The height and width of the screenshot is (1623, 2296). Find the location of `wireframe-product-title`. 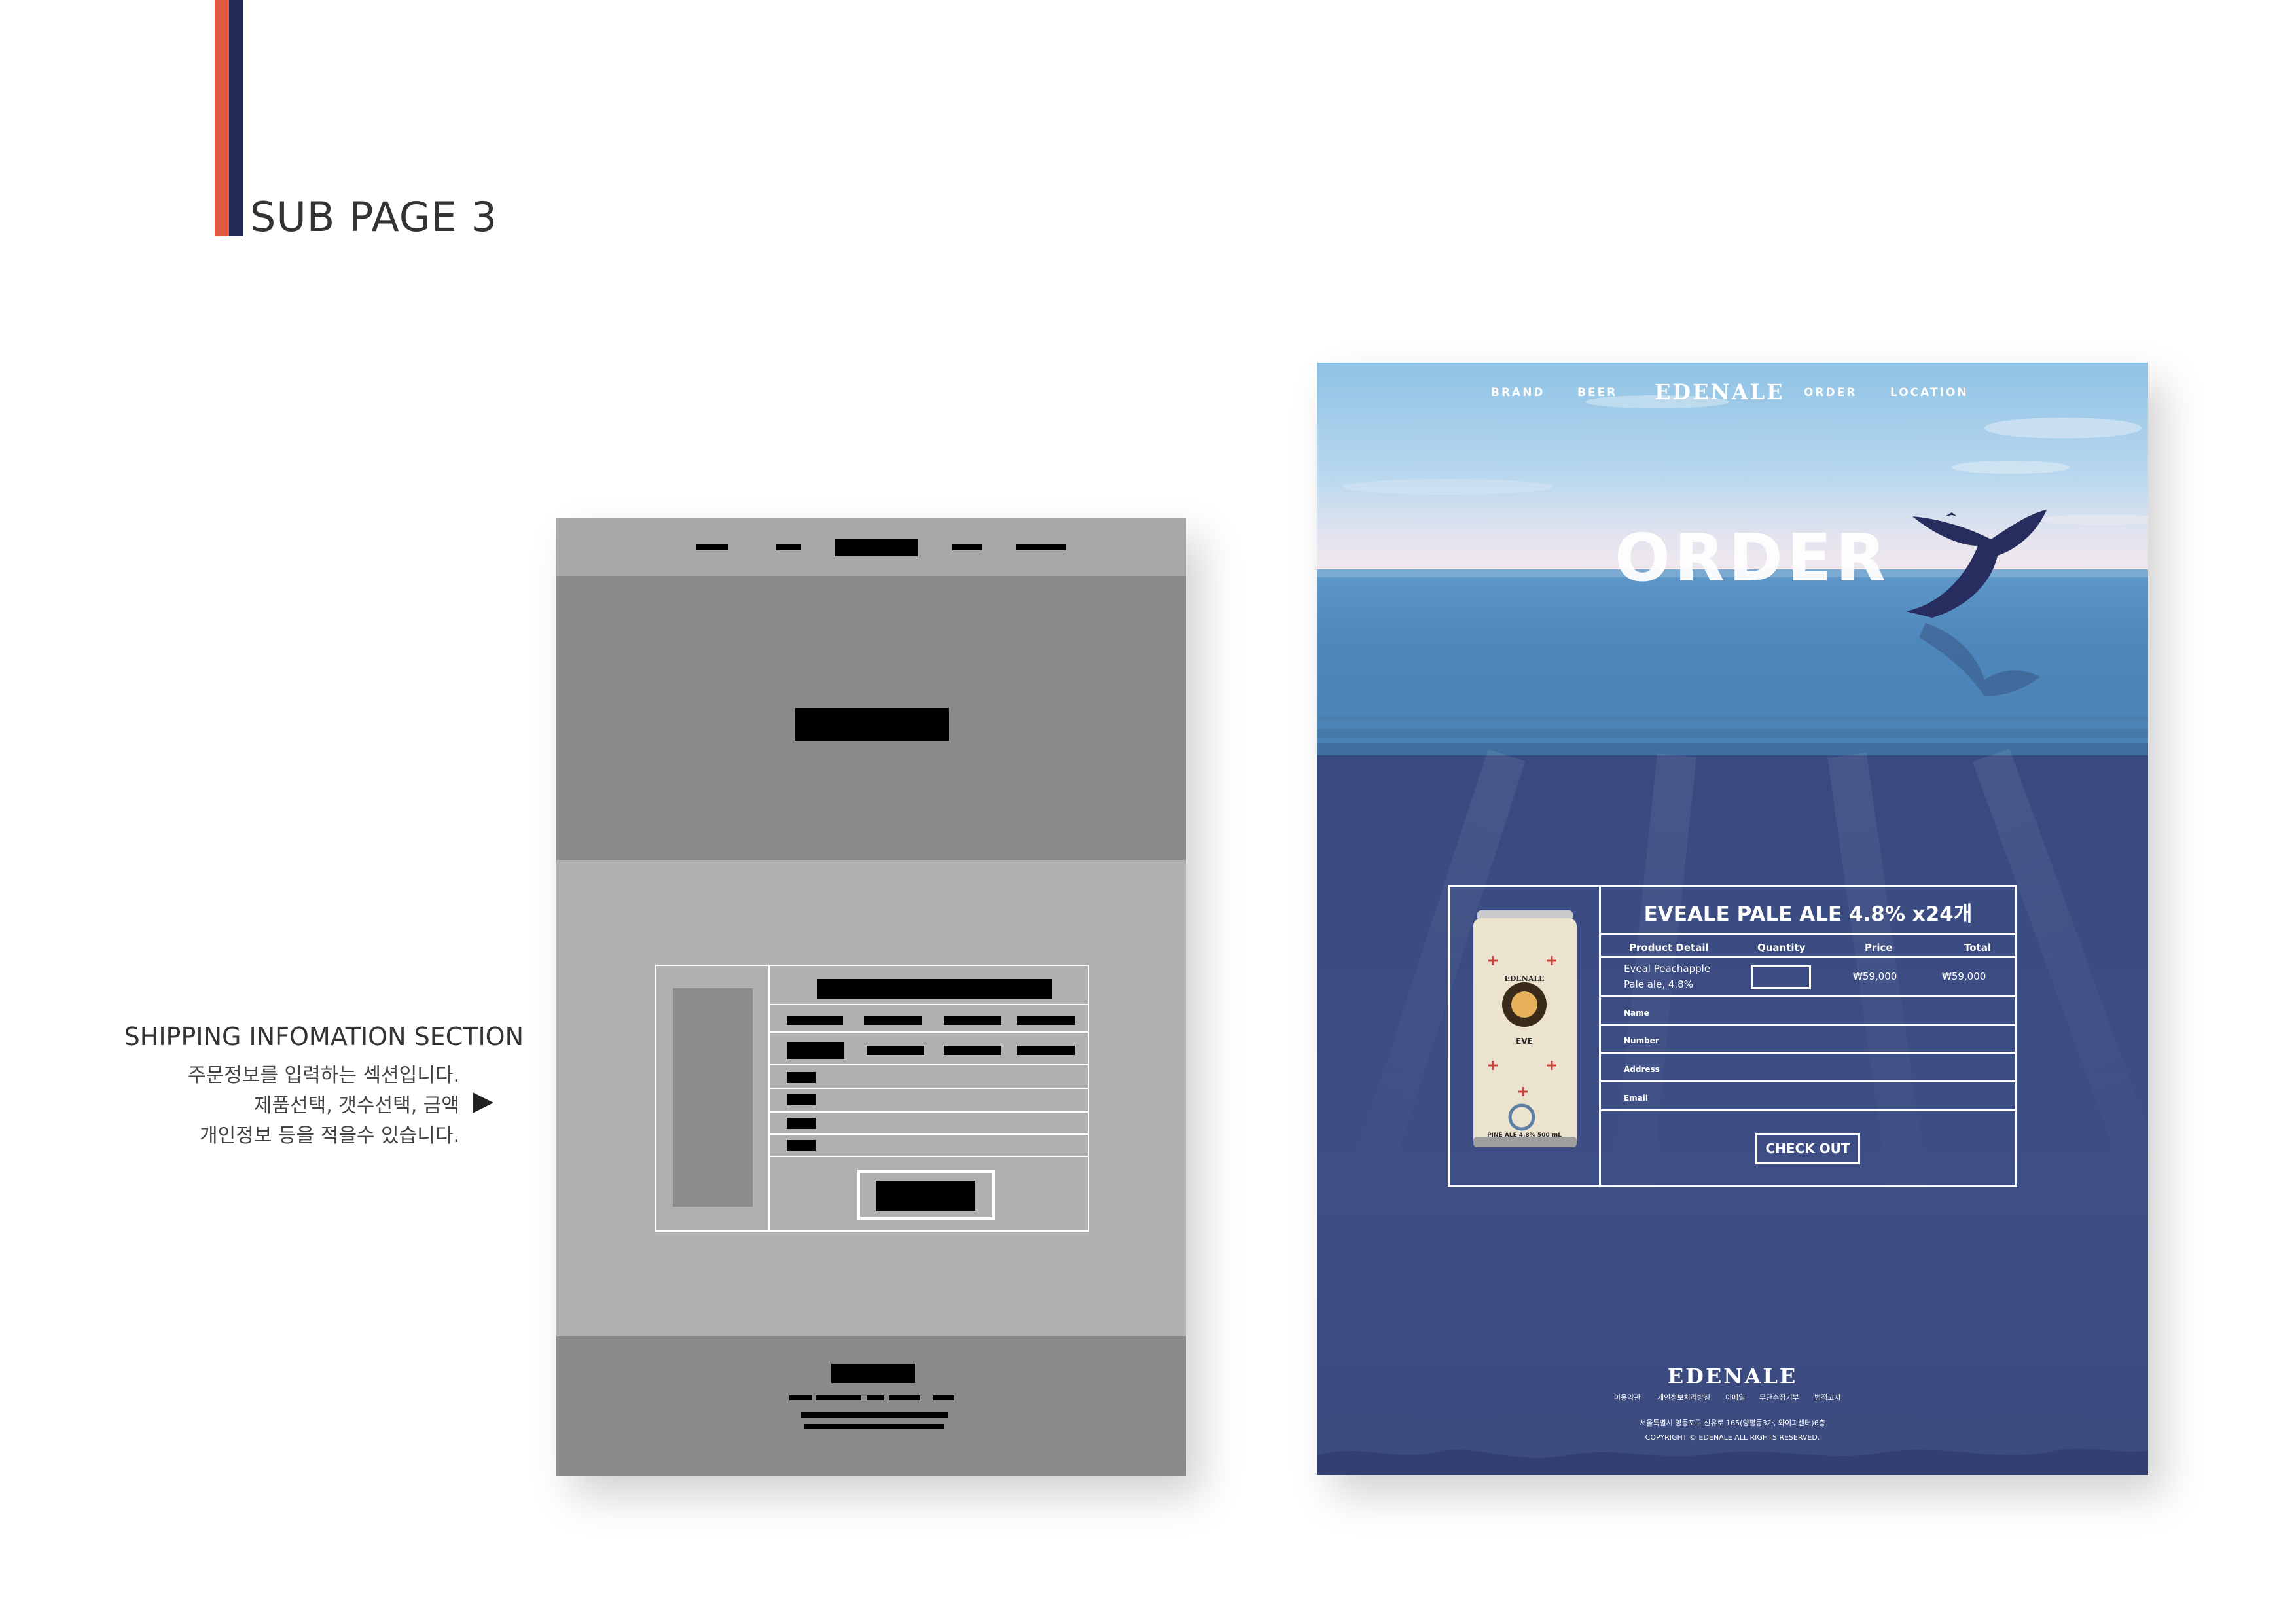

wireframe-product-title is located at coordinates (934, 989).